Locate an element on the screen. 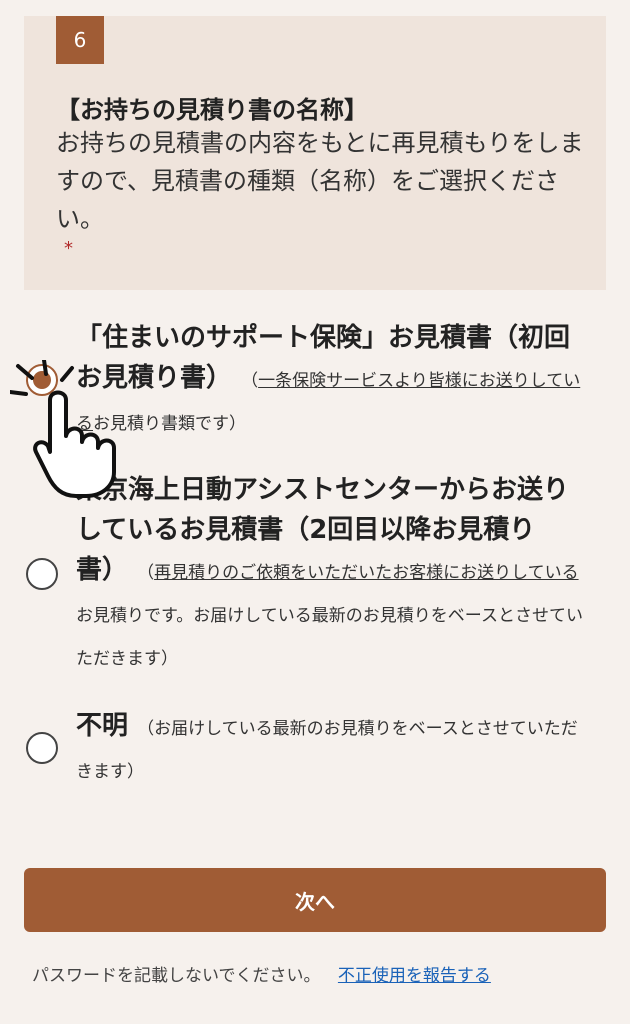  option-note-link: 再見積りのご依頼をいただいたお客様にお送りしている is located at coordinates (366, 573).